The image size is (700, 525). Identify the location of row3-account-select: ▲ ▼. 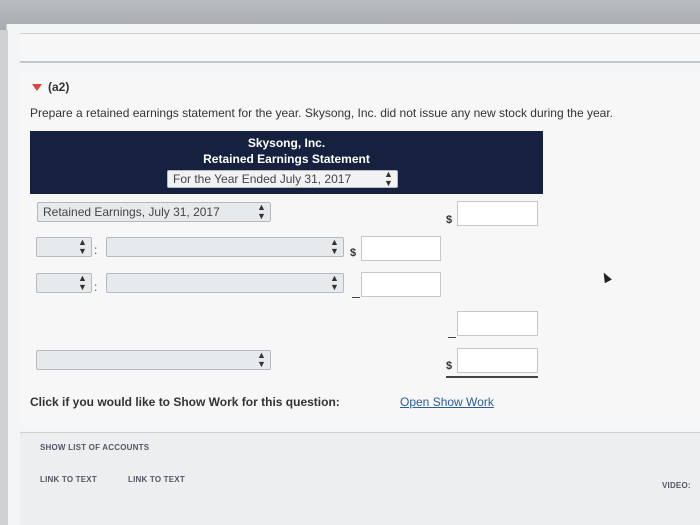
(225, 283).